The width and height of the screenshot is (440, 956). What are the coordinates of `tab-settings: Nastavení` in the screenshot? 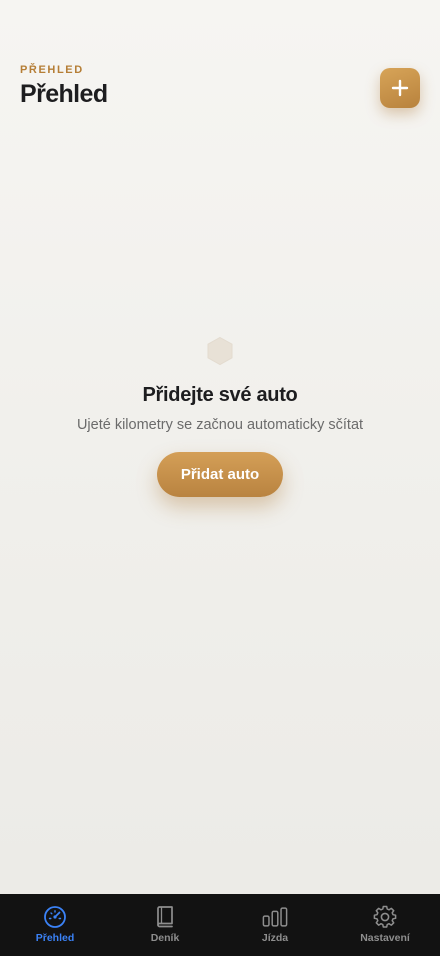 It's located at (385, 925).